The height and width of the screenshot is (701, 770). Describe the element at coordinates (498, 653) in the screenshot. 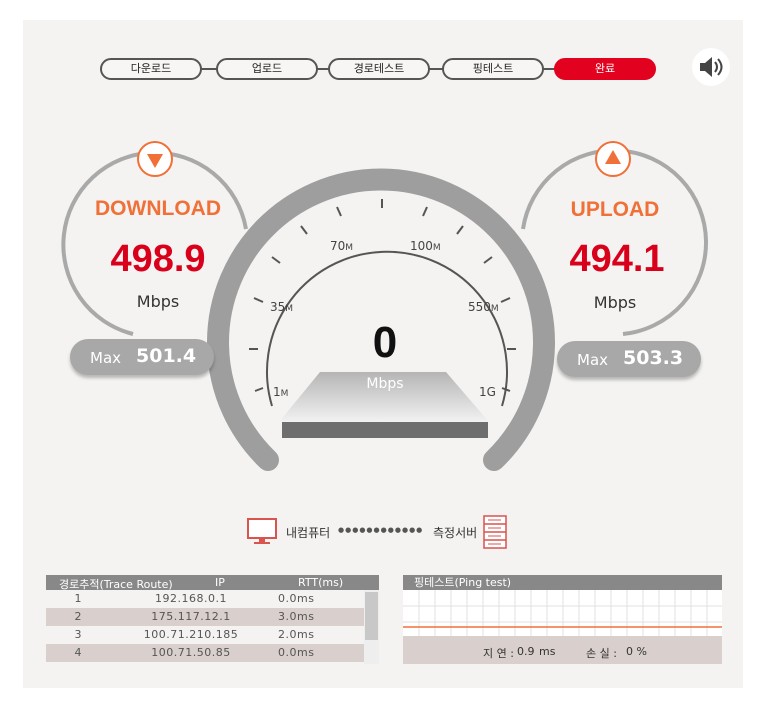

I see `latency-label: 지 연 :` at that location.